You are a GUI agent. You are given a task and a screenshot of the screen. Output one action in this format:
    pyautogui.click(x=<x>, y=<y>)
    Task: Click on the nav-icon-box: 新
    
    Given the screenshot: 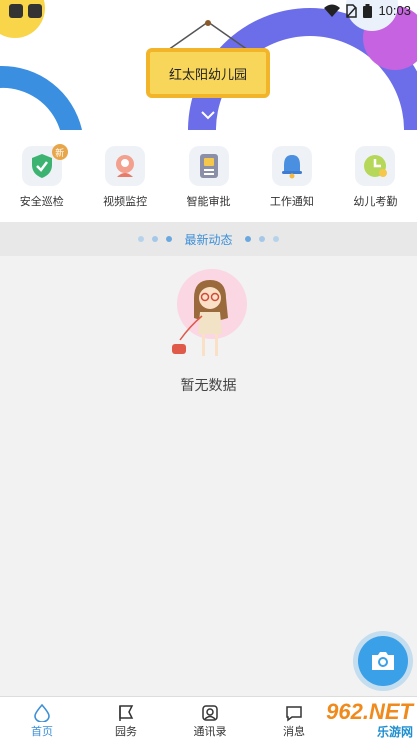 What is the action you would take?
    pyautogui.click(x=44, y=165)
    